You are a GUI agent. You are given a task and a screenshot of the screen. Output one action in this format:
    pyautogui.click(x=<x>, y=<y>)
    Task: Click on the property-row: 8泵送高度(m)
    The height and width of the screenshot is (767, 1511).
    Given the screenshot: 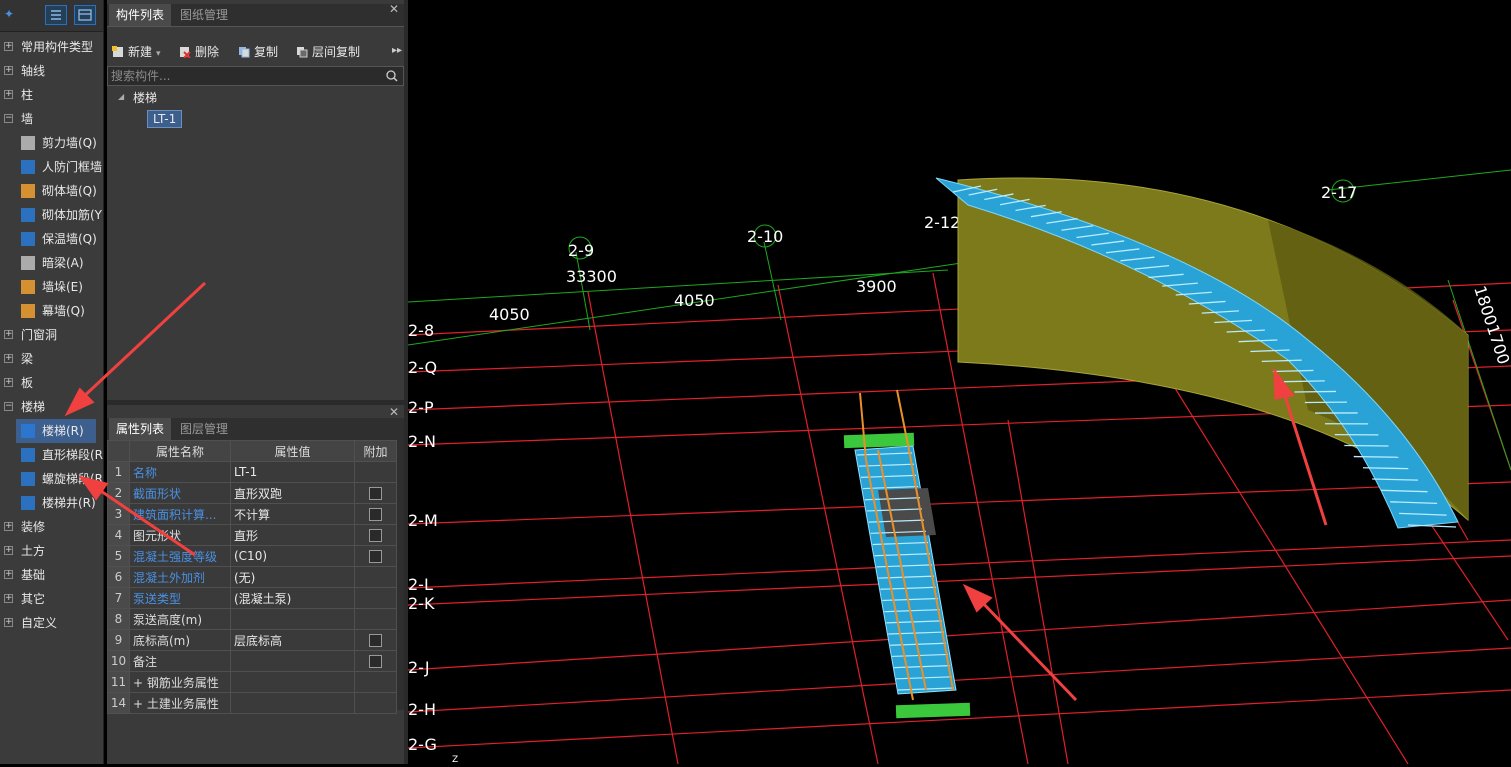 What is the action you would take?
    pyautogui.click(x=252, y=619)
    